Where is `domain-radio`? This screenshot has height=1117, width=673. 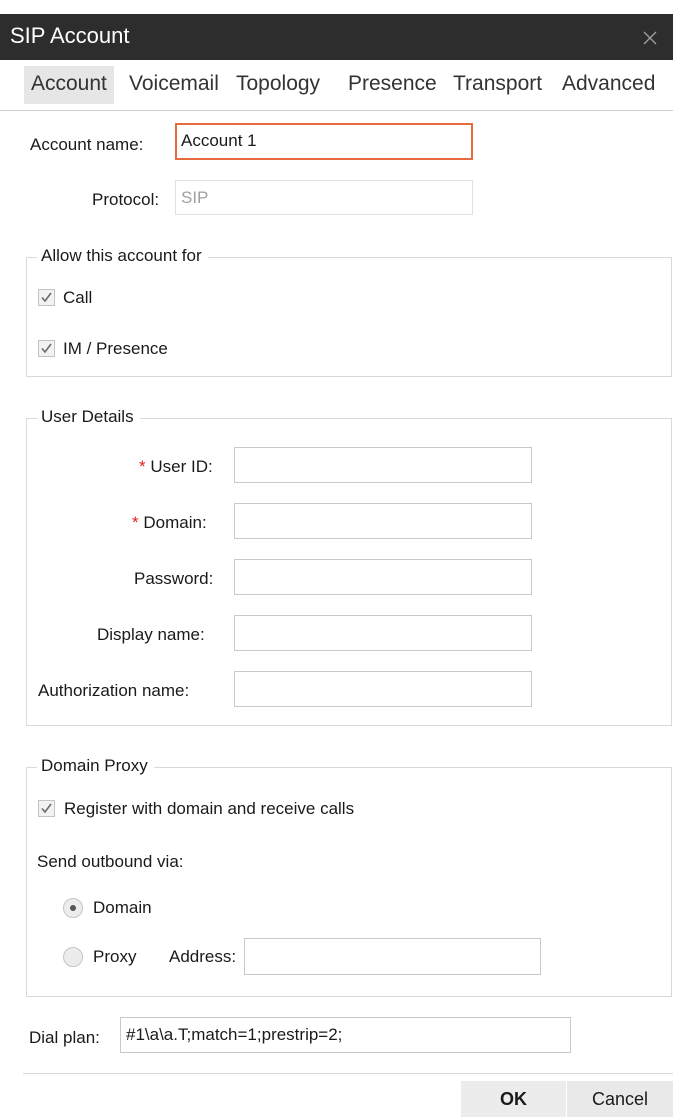
domain-radio is located at coordinates (73, 908).